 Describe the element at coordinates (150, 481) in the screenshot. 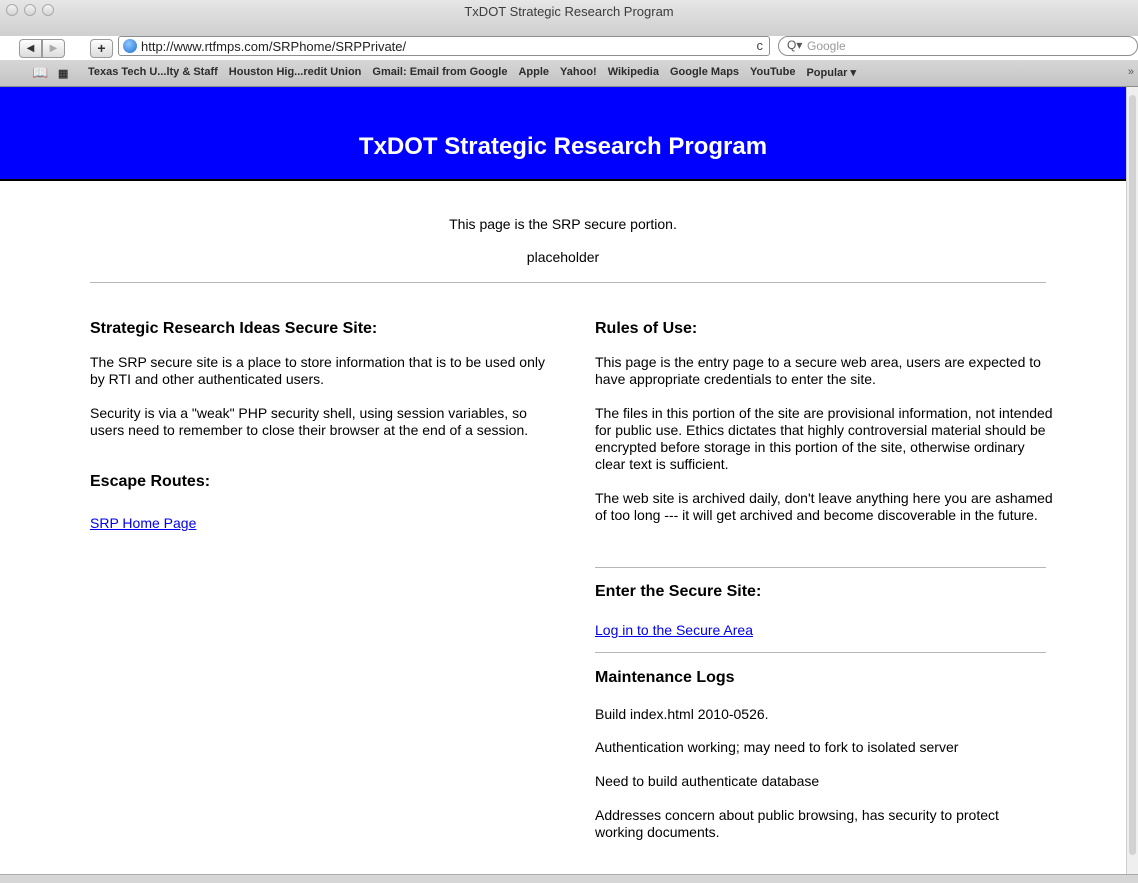

I see `escape-routes-heading: Escape Routes:` at that location.